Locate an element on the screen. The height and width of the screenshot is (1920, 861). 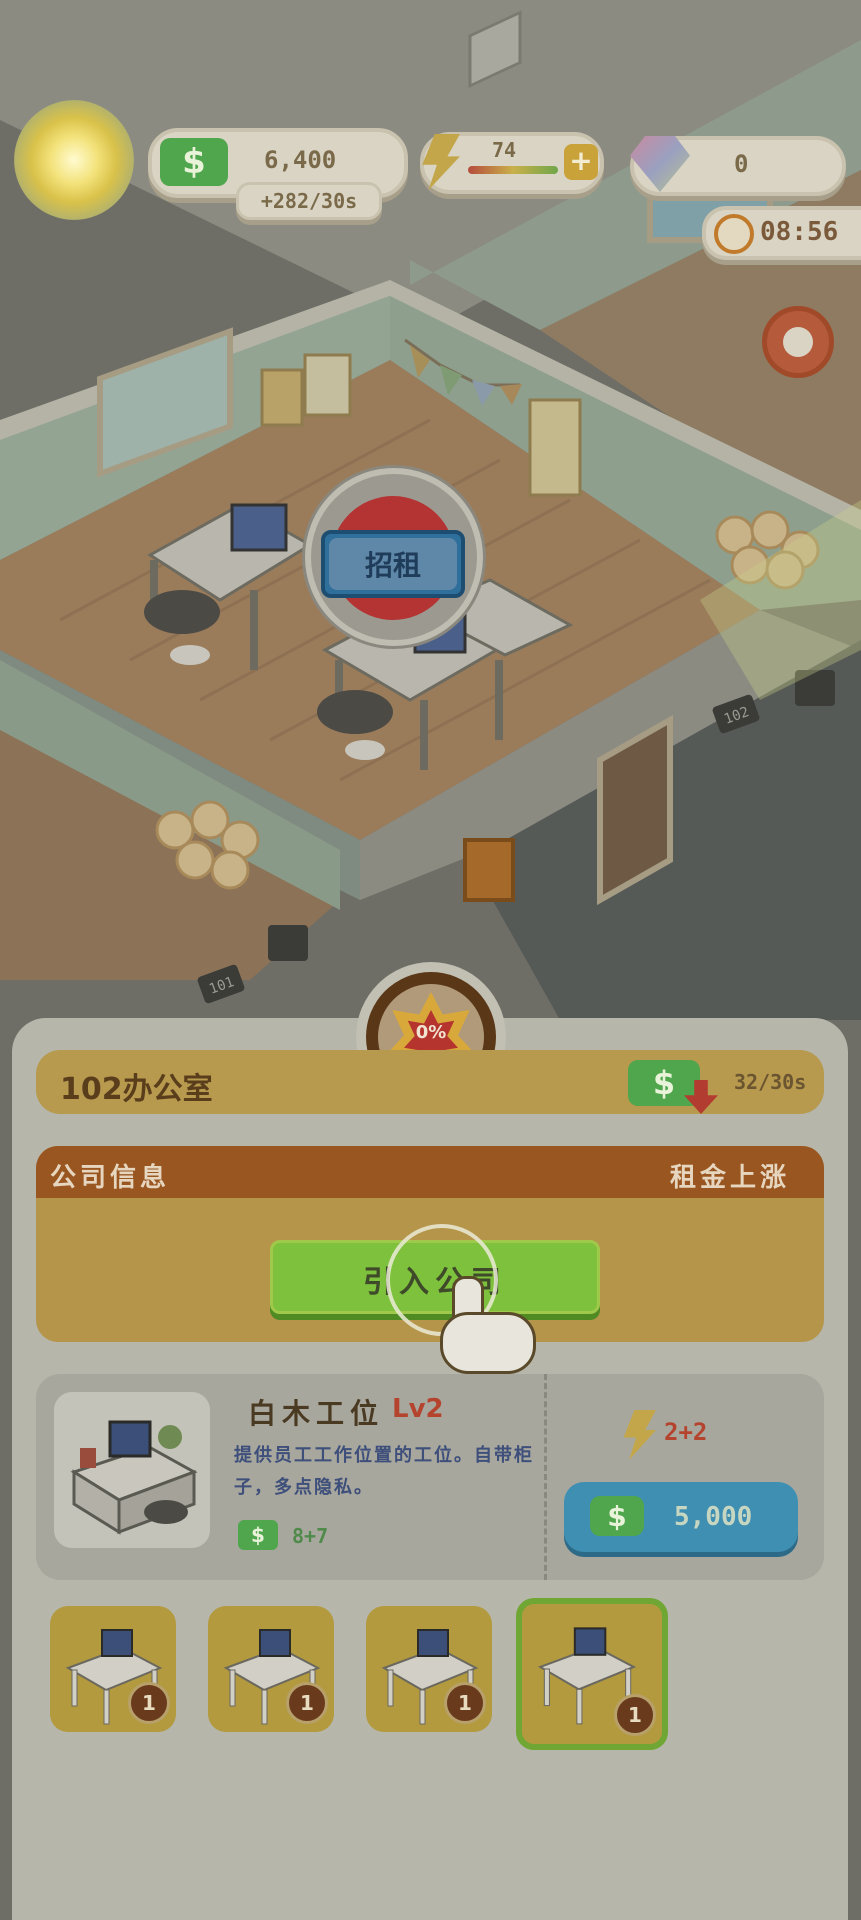
gear-icon is located at coordinates (798, 342).